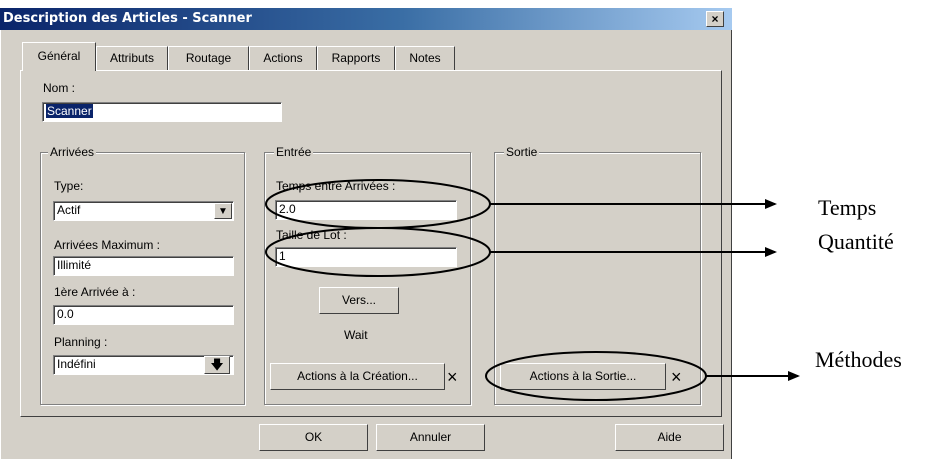 Image resolution: width=948 pixels, height=459 pixels. What do you see at coordinates (596, 376) in the screenshot?
I see `exit-actions-highlight-ellipse` at bounding box center [596, 376].